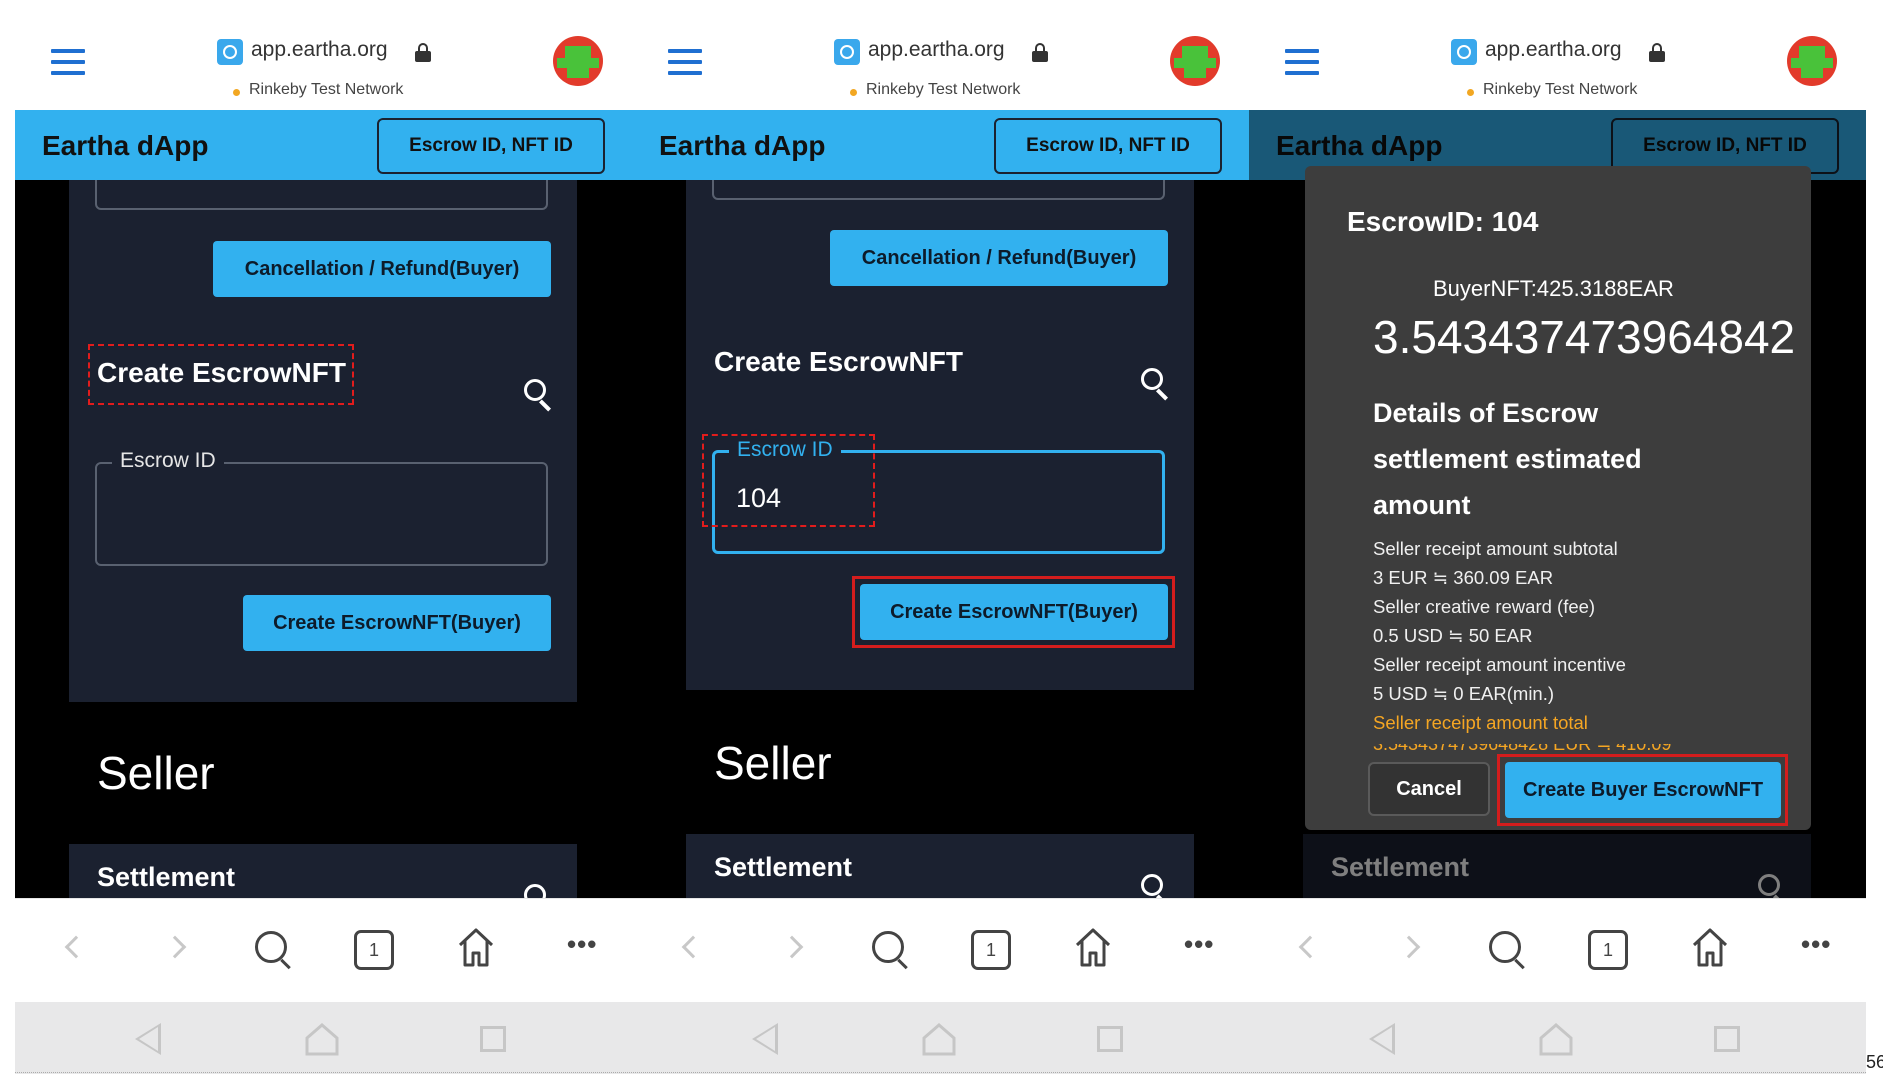 Image resolution: width=1883 pixels, height=1074 pixels. Describe the element at coordinates (1463, 577) in the screenshot. I see `detail-line: 3 EUR ≒ 360.09 EAR` at that location.